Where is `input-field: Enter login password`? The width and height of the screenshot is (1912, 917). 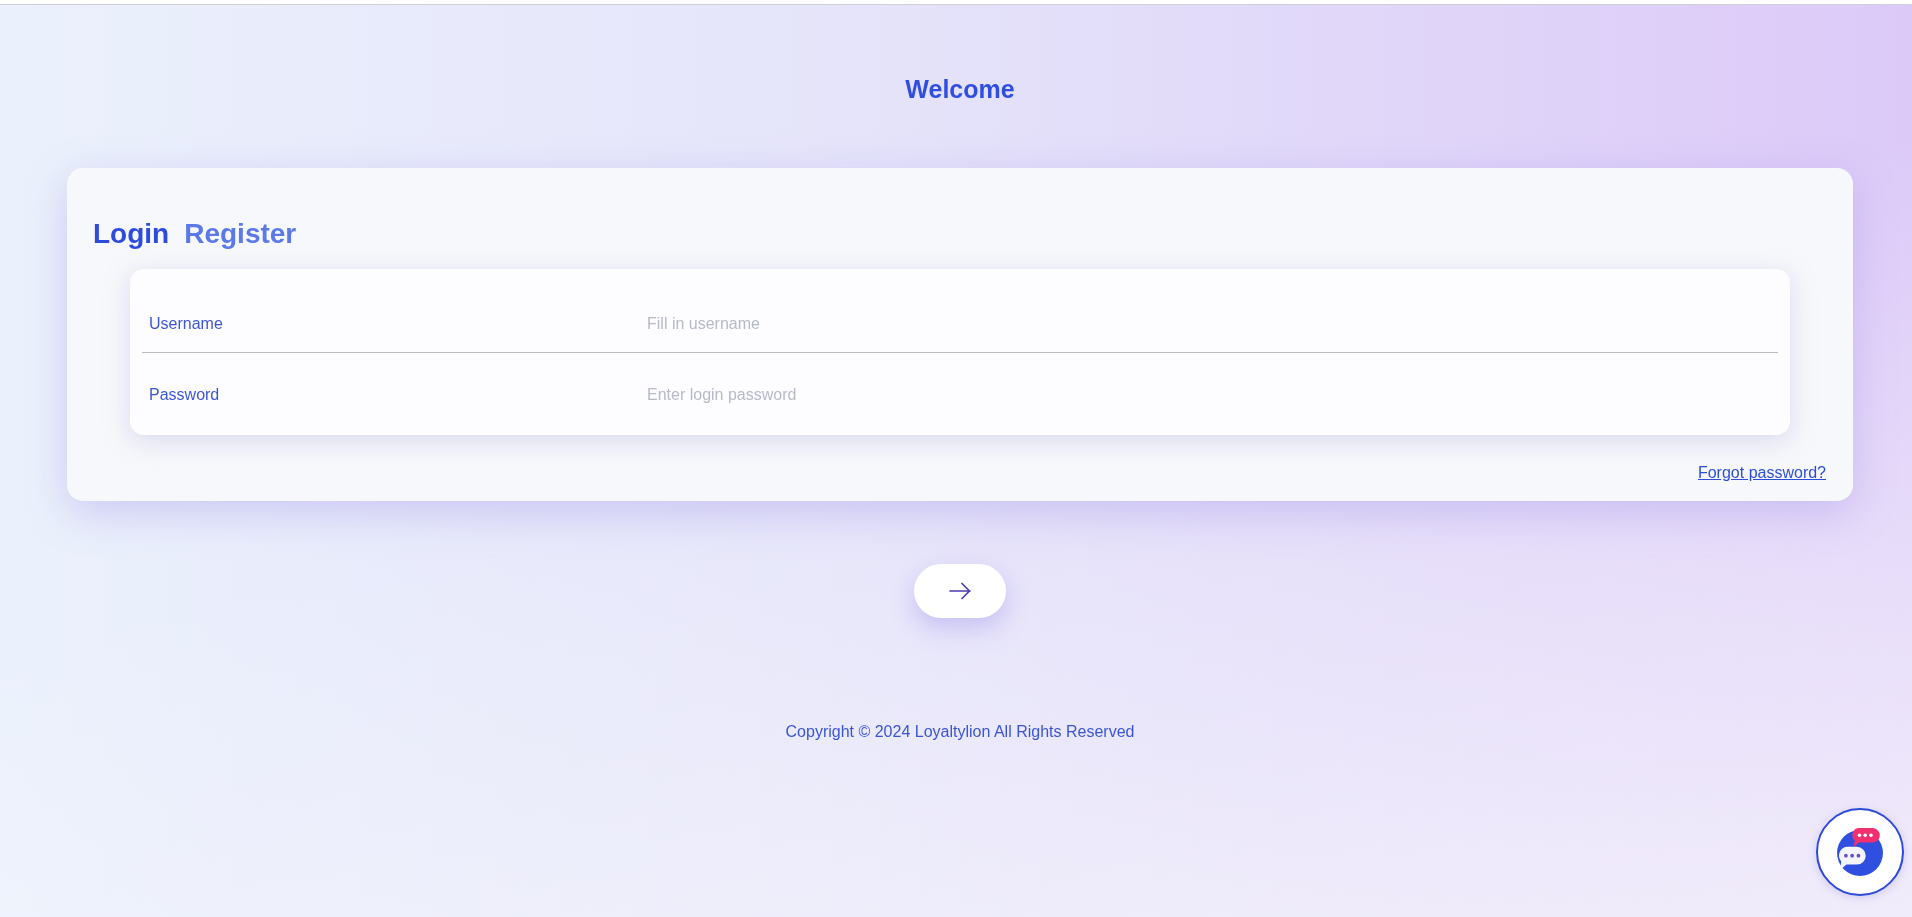 input-field: Enter login password is located at coordinates (1212, 395).